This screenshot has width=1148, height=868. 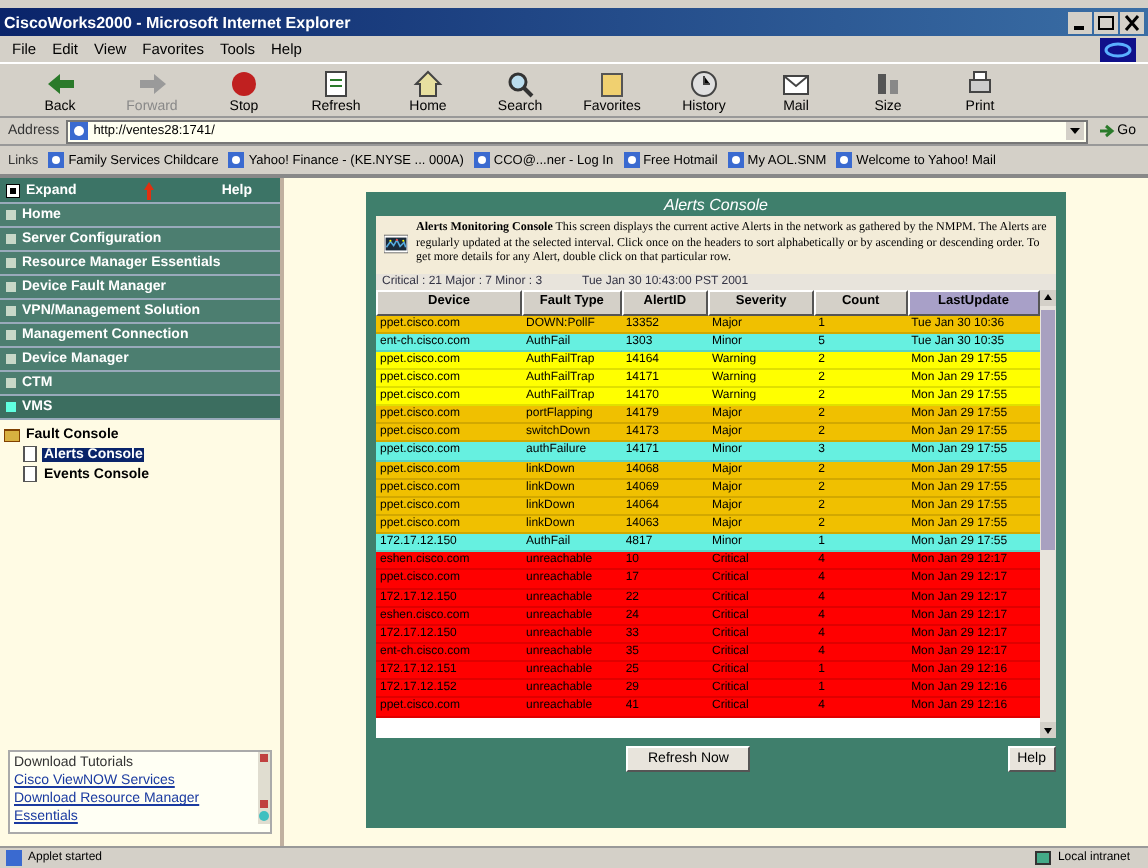 What do you see at coordinates (336, 83) in the screenshot?
I see `refresh-icon` at bounding box center [336, 83].